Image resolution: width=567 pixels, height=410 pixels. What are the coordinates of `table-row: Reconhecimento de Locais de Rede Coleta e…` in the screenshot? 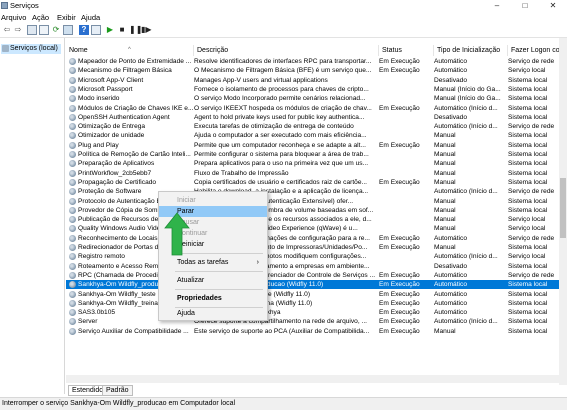 It's located at (316, 238).